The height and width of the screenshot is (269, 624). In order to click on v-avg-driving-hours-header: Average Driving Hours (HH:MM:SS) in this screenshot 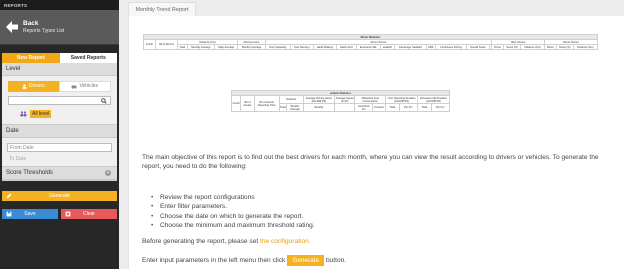, I will do `click(319, 99)`.